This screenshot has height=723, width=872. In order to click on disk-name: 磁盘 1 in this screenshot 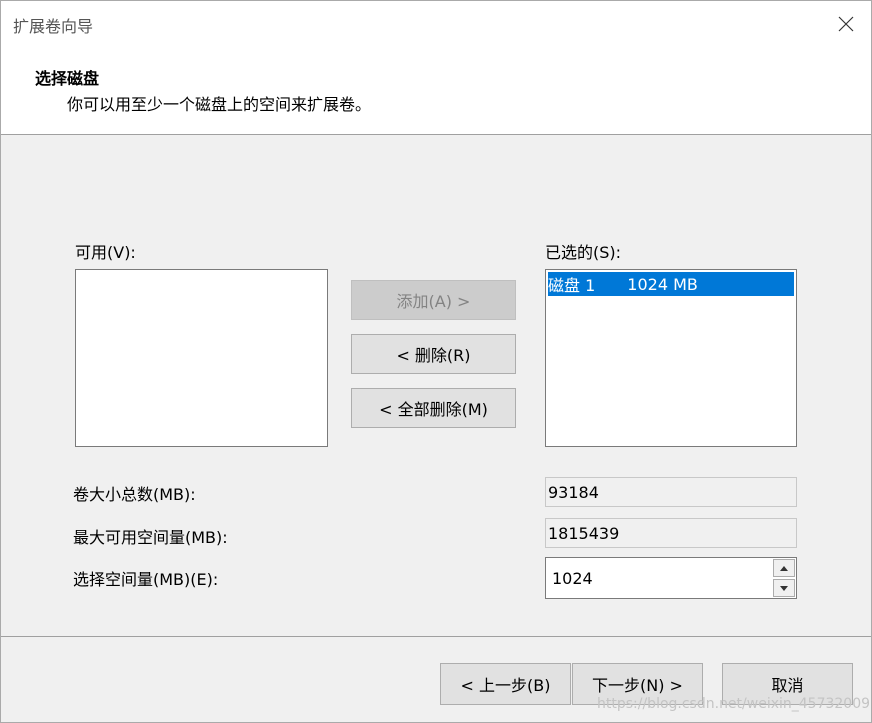, I will do `click(572, 285)`.